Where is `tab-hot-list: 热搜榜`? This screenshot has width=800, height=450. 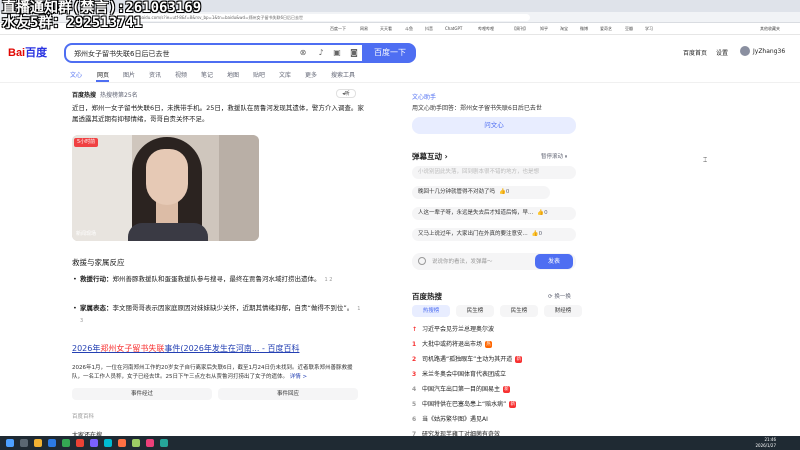
tab-hot-list: 热搜榜 is located at coordinates (431, 311).